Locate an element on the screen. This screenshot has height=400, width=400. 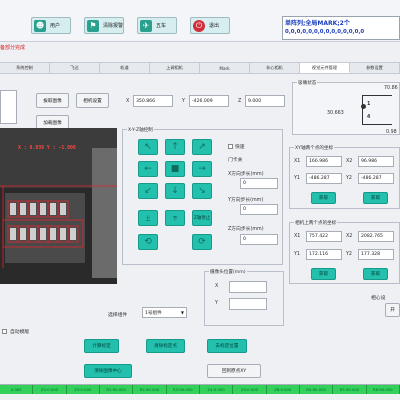
user-button: ☻ 用户 is located at coordinates (51, 25).